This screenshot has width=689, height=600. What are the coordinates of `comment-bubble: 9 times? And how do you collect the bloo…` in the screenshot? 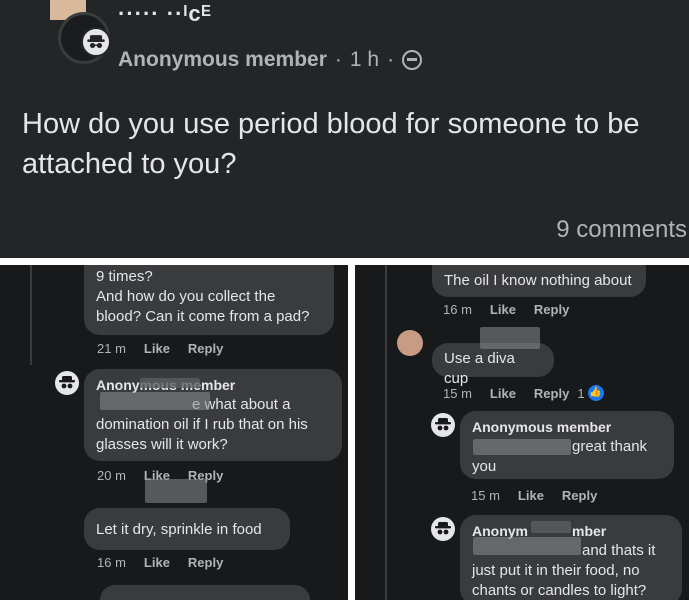 It's located at (209, 300).